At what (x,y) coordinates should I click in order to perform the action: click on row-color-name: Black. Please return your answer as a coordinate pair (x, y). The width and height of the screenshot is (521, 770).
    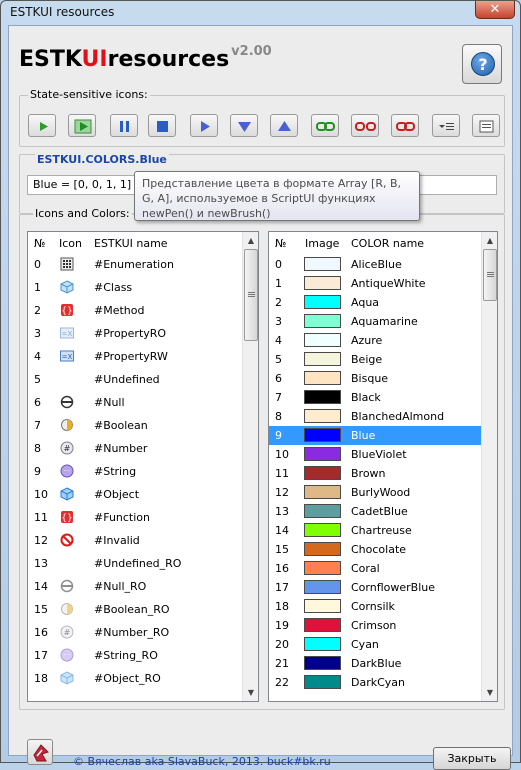
    Looking at the image, I should click on (366, 397).